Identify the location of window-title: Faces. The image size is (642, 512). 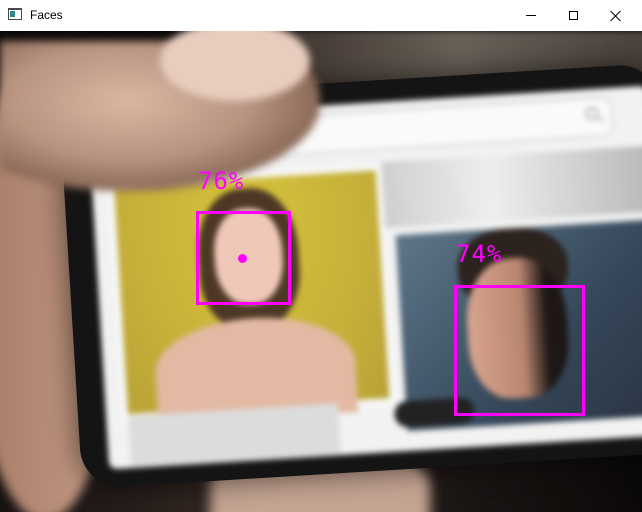
(46, 15).